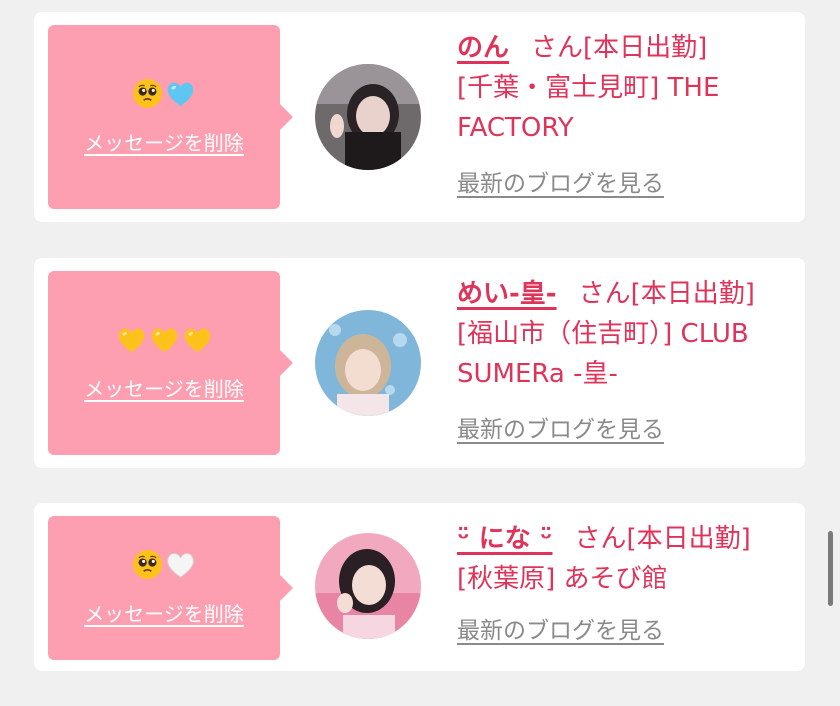 This screenshot has width=840, height=706. What do you see at coordinates (588, 88) in the screenshot?
I see `shop-name: [千葉・富士見町] THE` at bounding box center [588, 88].